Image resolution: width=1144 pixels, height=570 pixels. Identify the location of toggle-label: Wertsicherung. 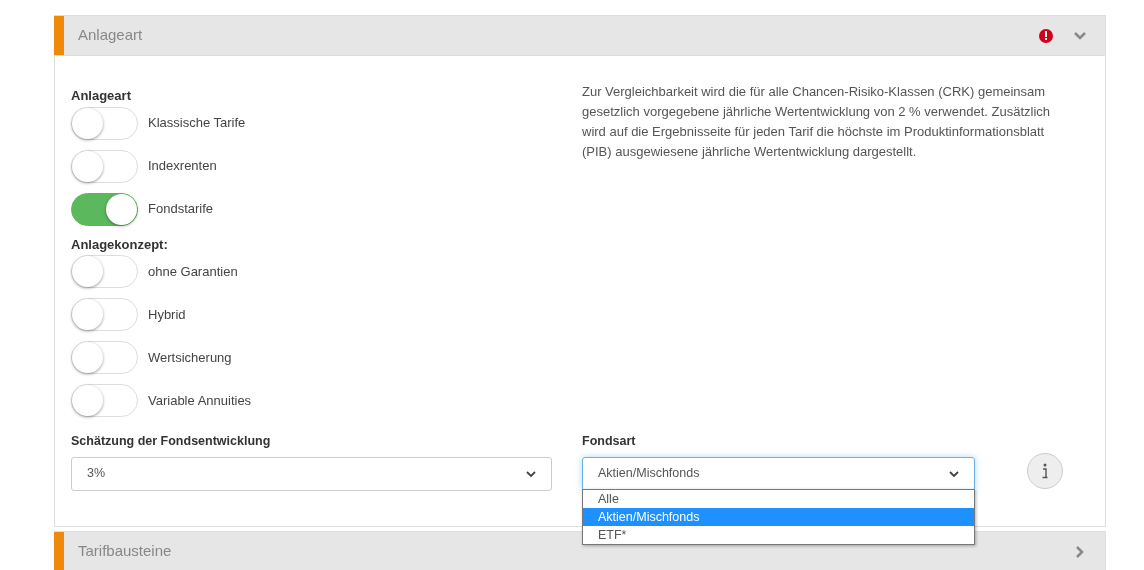
(190, 357).